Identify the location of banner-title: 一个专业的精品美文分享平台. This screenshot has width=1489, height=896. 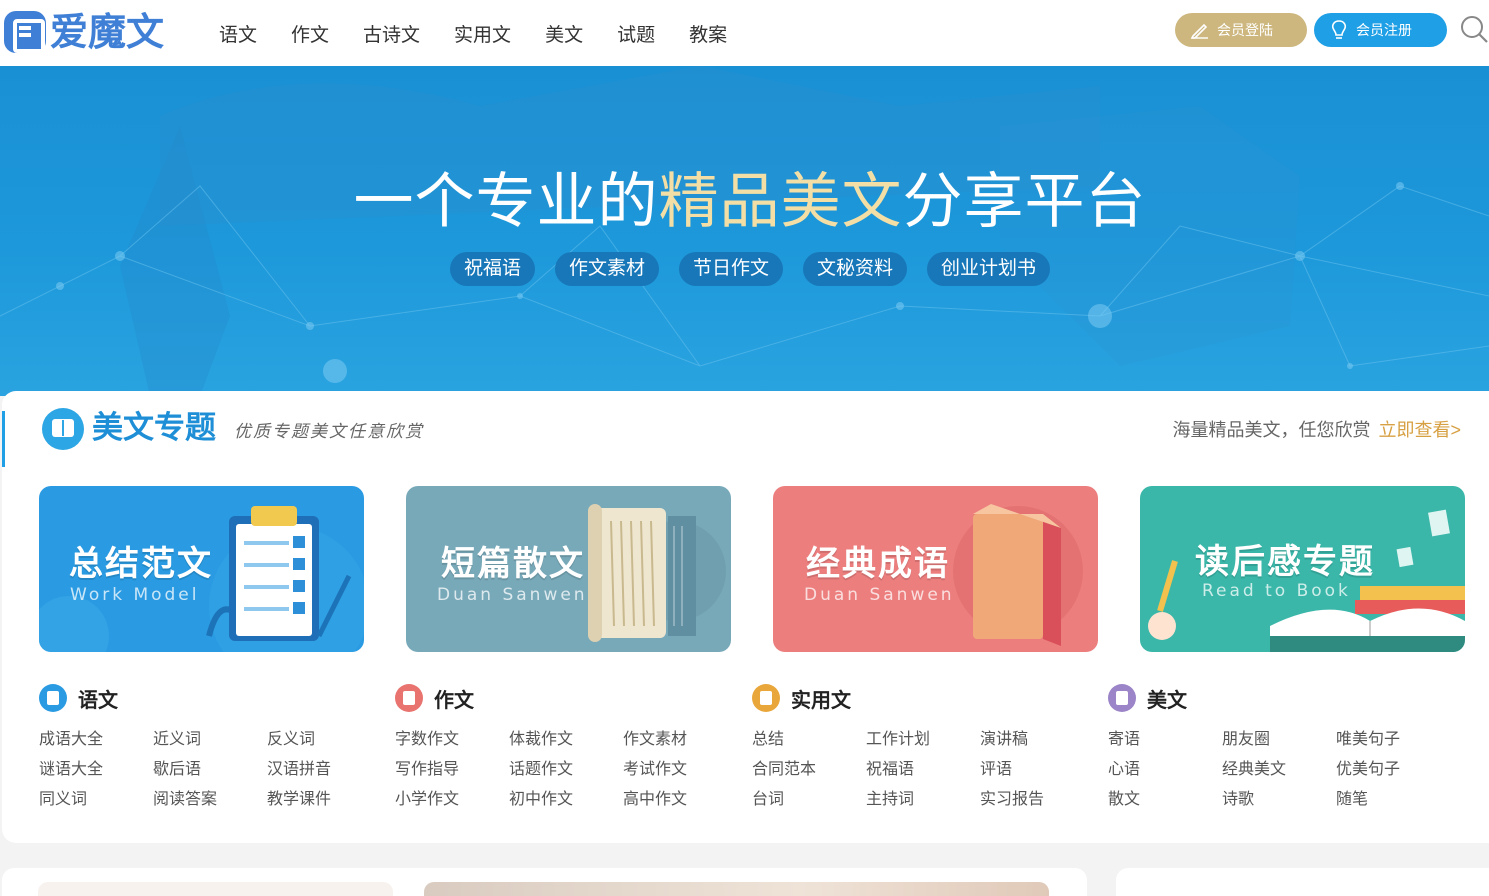
(744, 196).